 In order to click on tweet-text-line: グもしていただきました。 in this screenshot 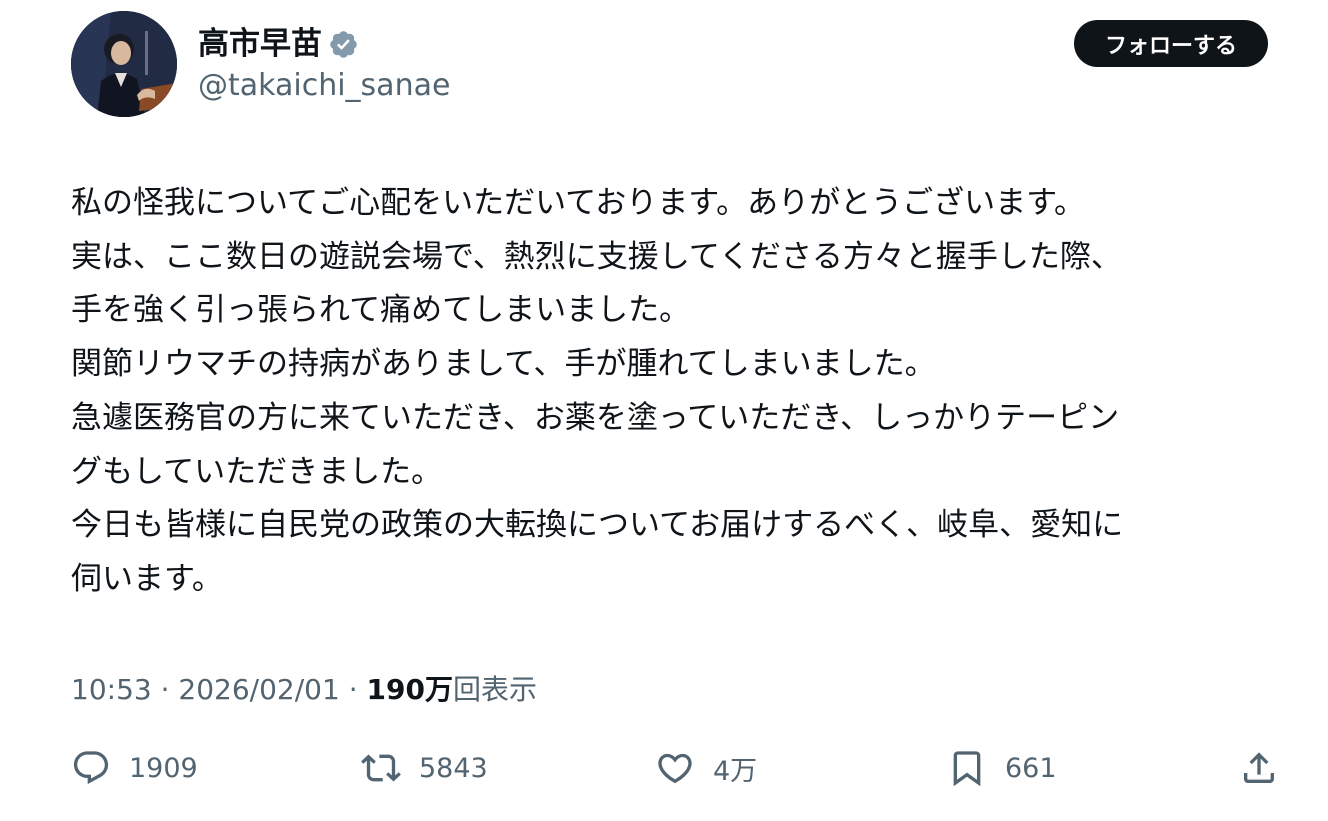, I will do `click(257, 471)`.